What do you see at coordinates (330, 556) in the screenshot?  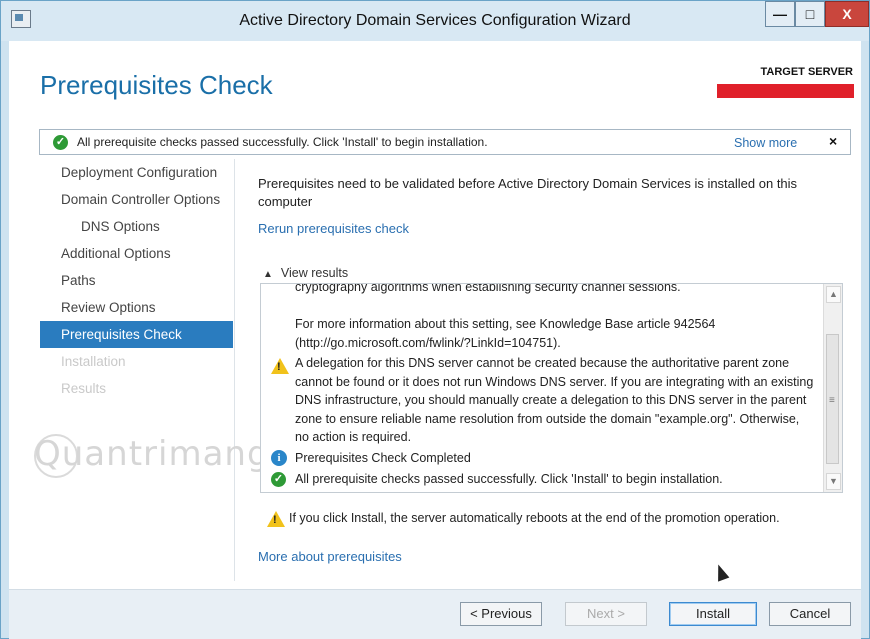 I see `more-about-prerequisites-link: More about prerequisites` at bounding box center [330, 556].